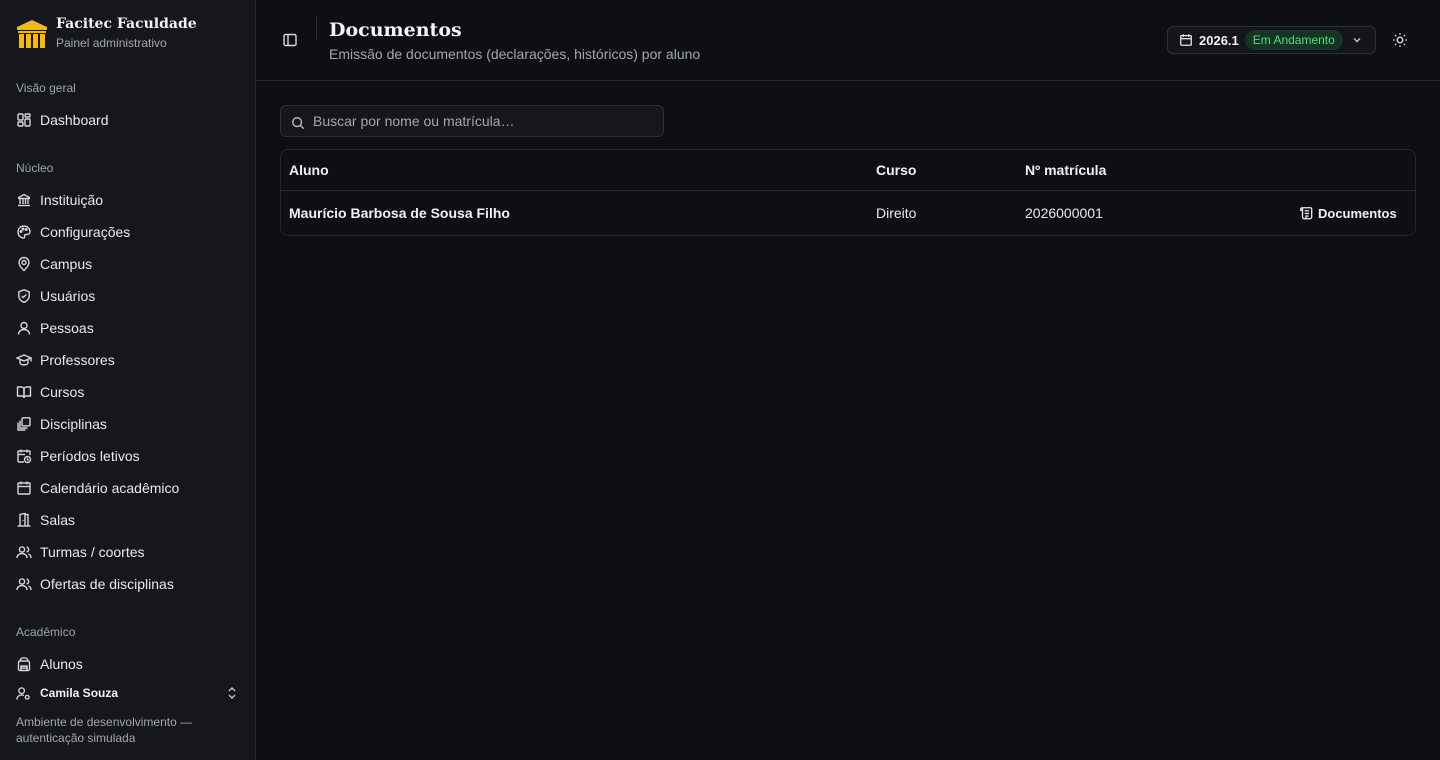  What do you see at coordinates (66, 264) in the screenshot?
I see `sidebar-item-label: Campus` at bounding box center [66, 264].